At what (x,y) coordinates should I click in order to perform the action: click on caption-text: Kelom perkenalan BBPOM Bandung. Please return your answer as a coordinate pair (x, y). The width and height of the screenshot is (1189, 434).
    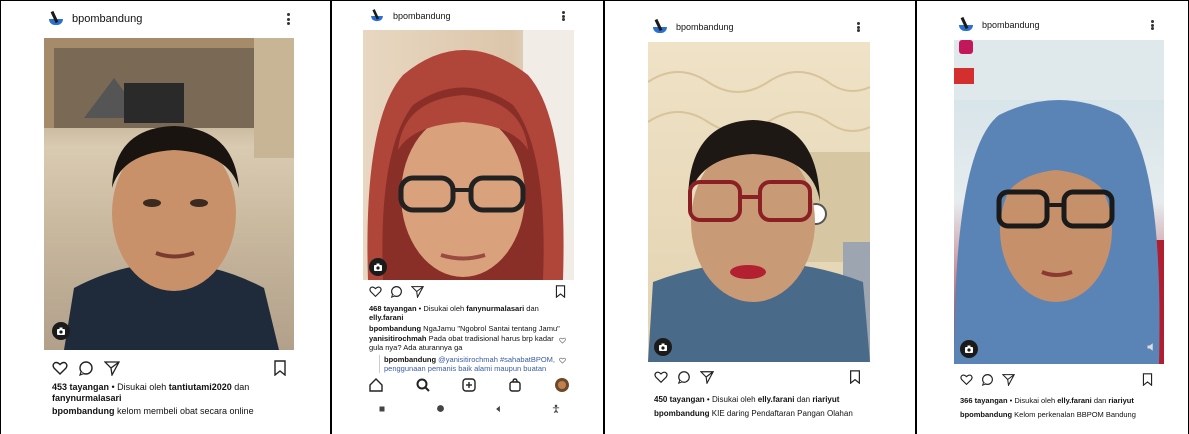
    Looking at the image, I should click on (1074, 414).